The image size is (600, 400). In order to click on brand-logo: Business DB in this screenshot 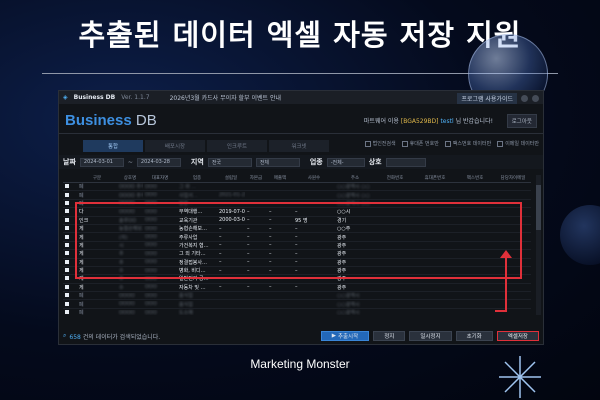, I will do `click(111, 120)`.